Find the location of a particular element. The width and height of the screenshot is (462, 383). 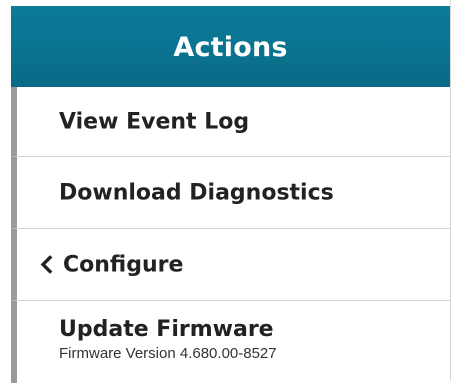

action-label: Download Diagnostics is located at coordinates (196, 192).